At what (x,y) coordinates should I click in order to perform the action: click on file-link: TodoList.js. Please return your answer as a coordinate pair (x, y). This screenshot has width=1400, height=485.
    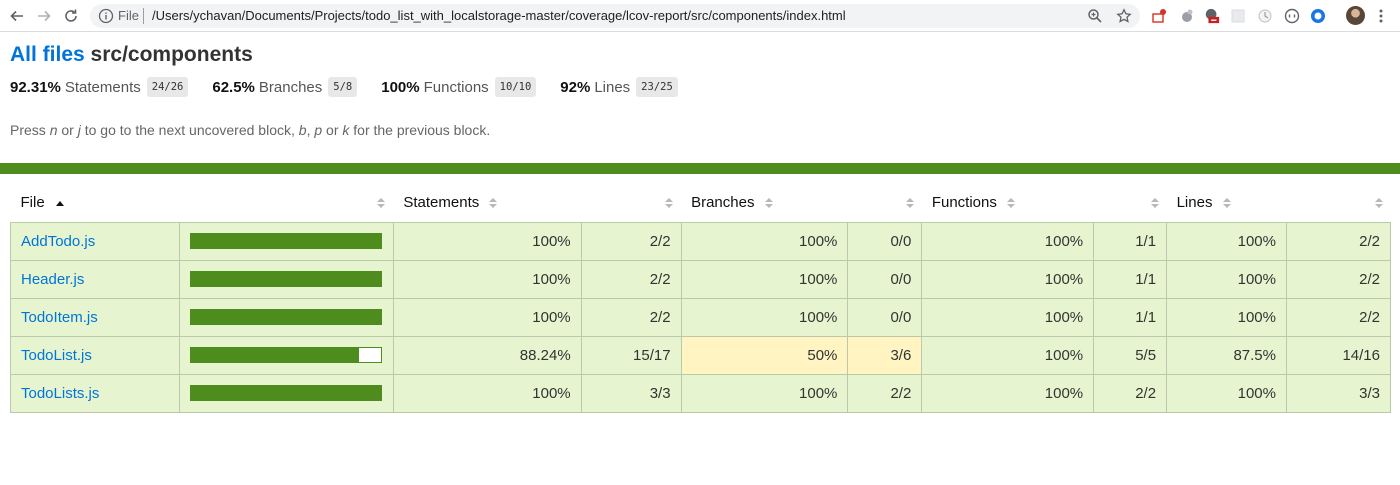
    Looking at the image, I should click on (56, 355).